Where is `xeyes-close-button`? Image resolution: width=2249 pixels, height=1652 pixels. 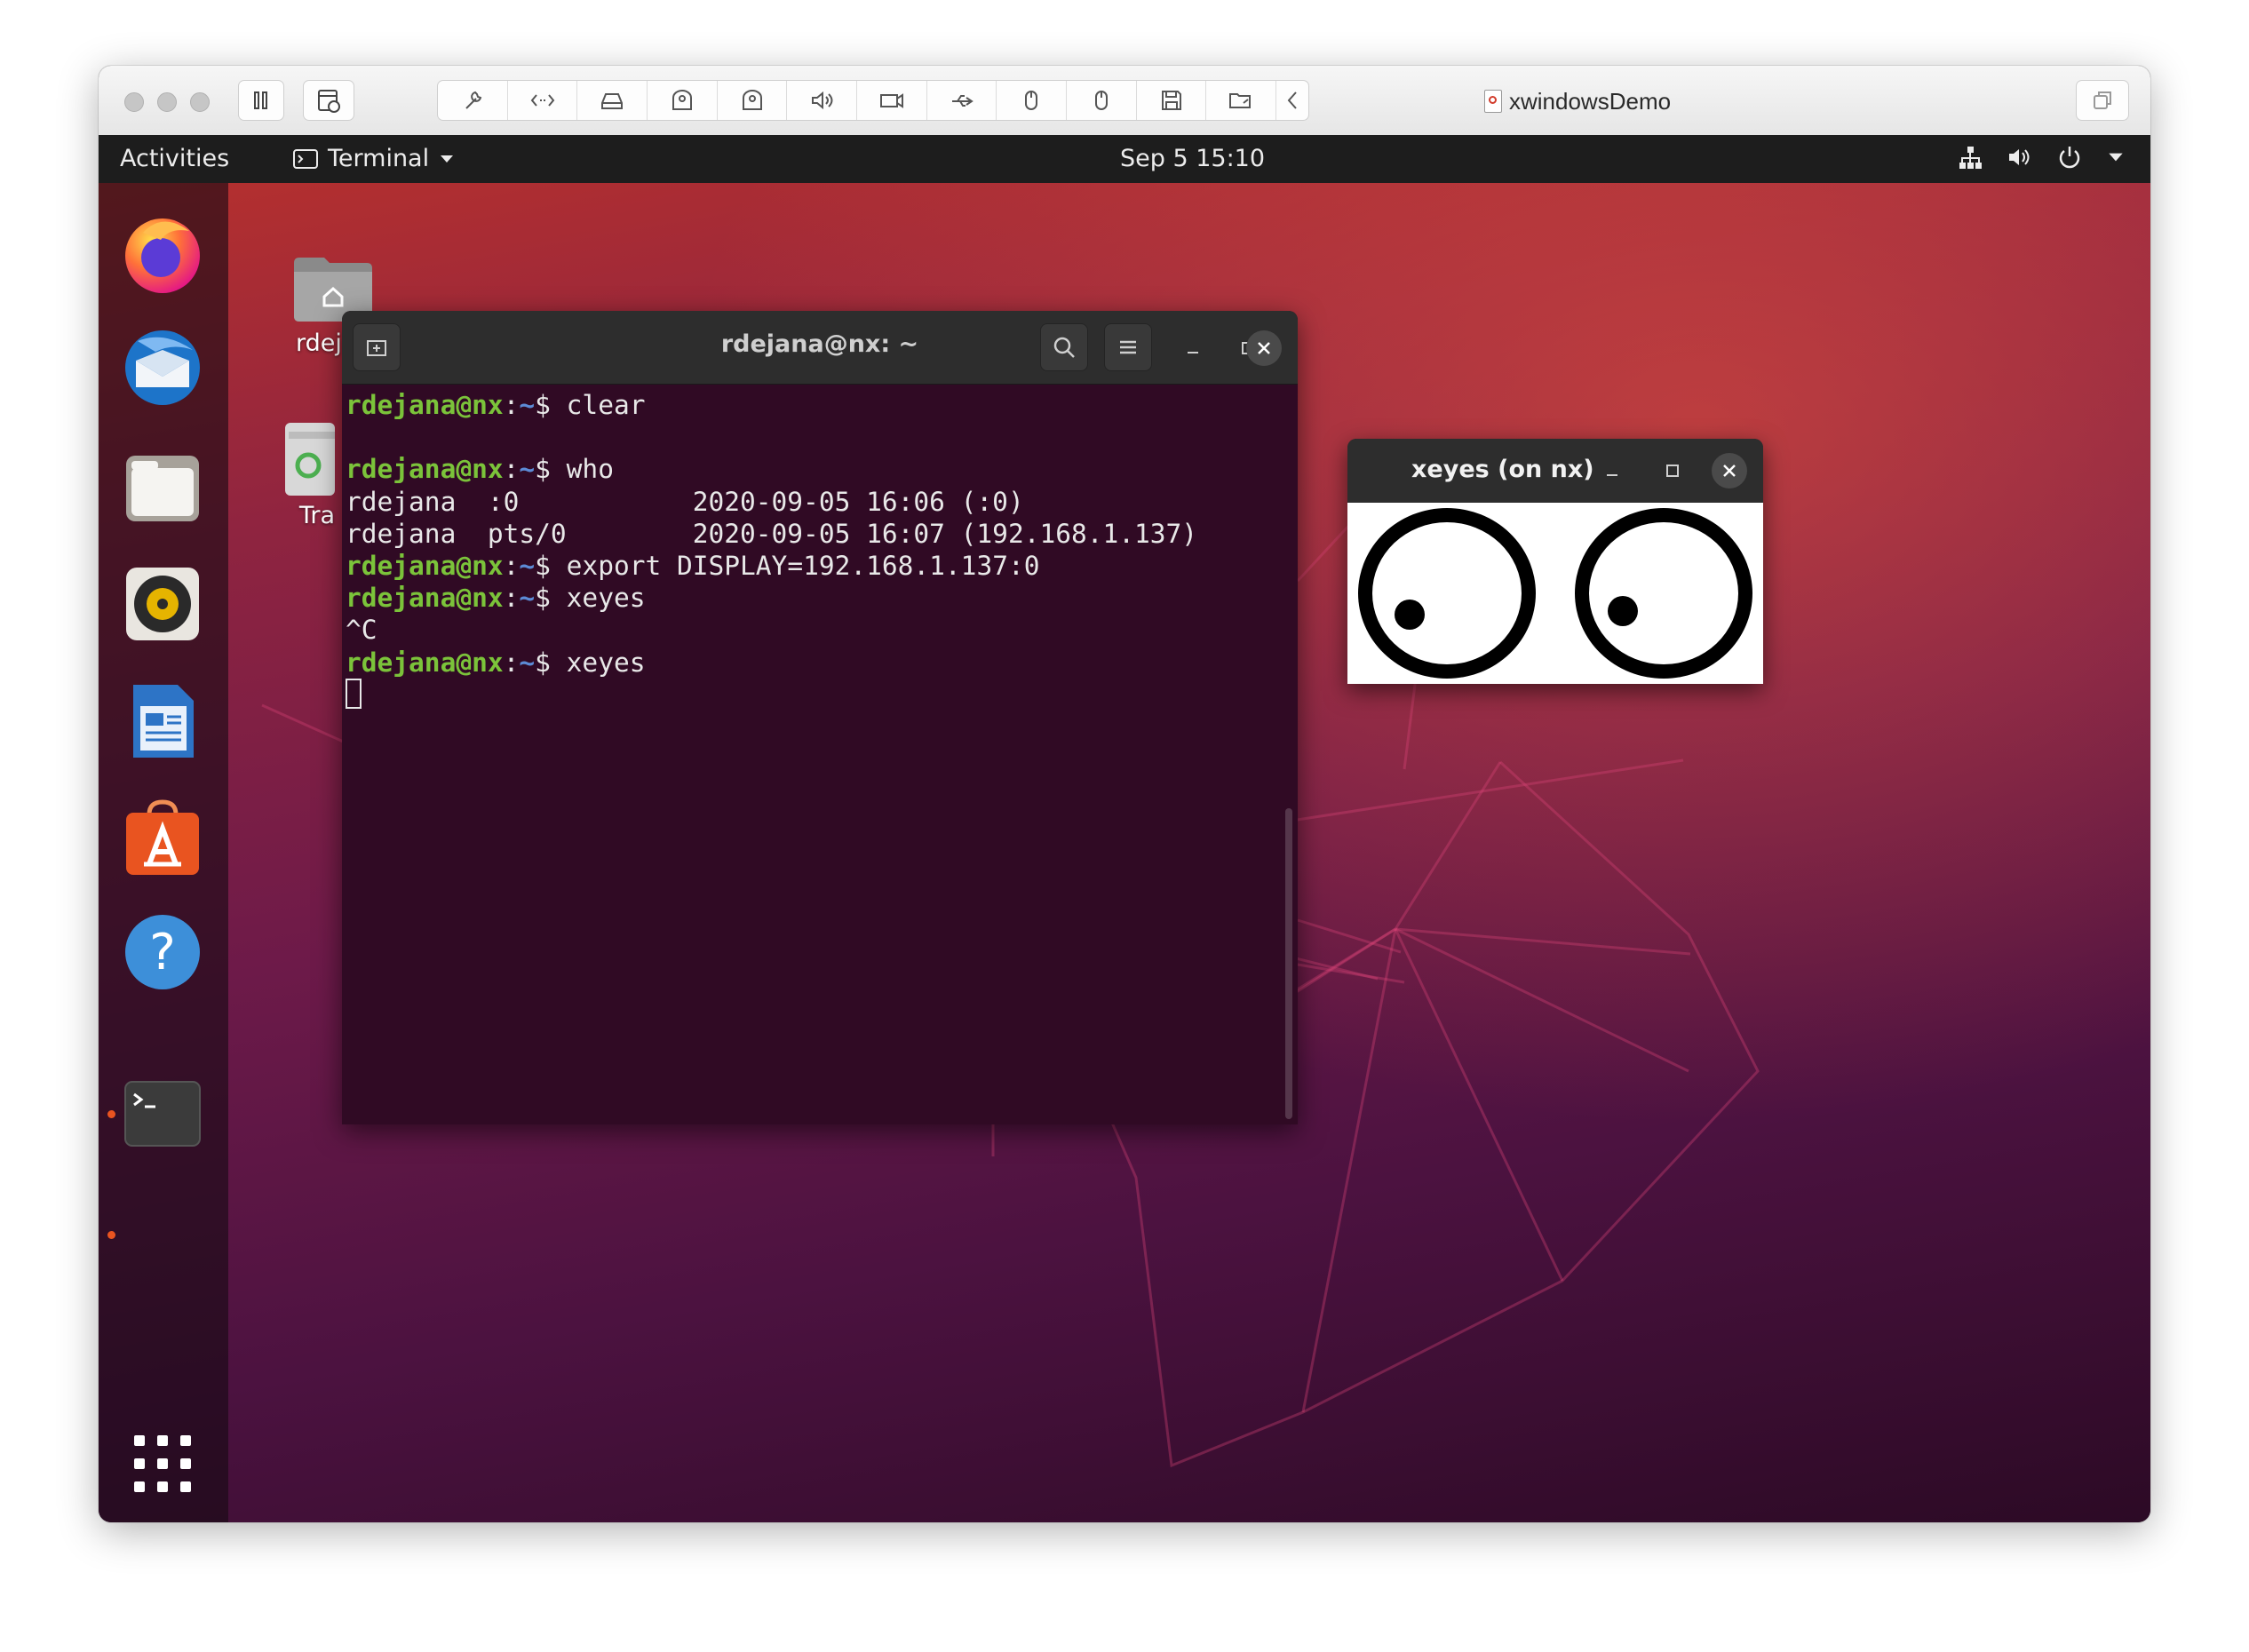
xeyes-close-button is located at coordinates (1729, 470).